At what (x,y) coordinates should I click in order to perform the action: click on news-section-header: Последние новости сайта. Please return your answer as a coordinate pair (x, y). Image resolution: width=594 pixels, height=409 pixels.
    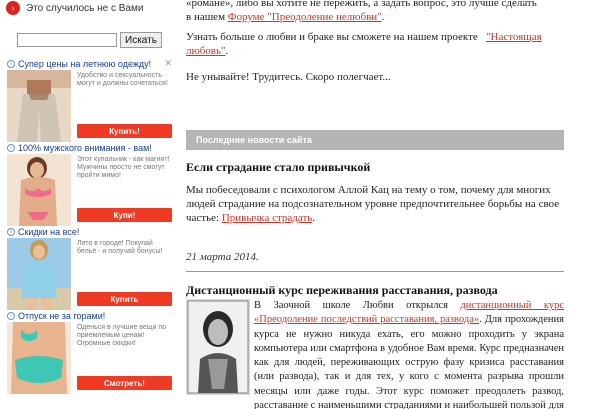
    Looking at the image, I should click on (375, 140).